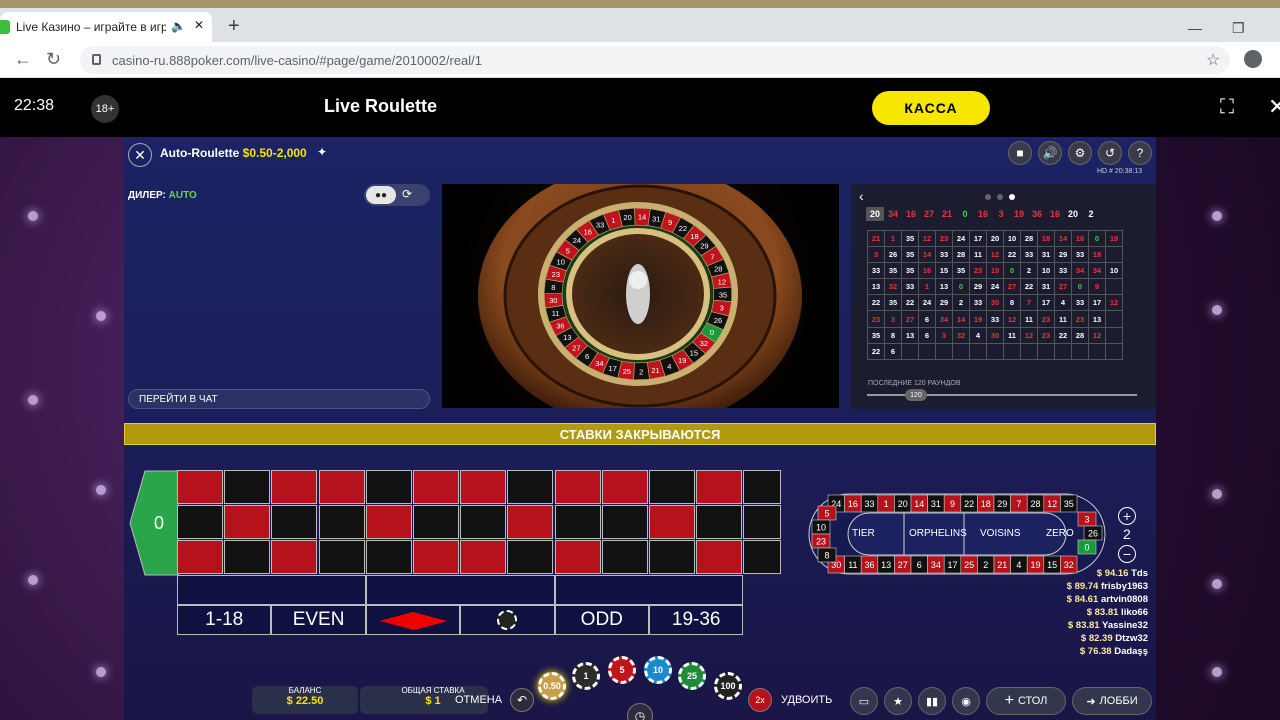 The image size is (1280, 720). Describe the element at coordinates (863, 533) in the screenshot. I see `tier-label: TIER` at that location.